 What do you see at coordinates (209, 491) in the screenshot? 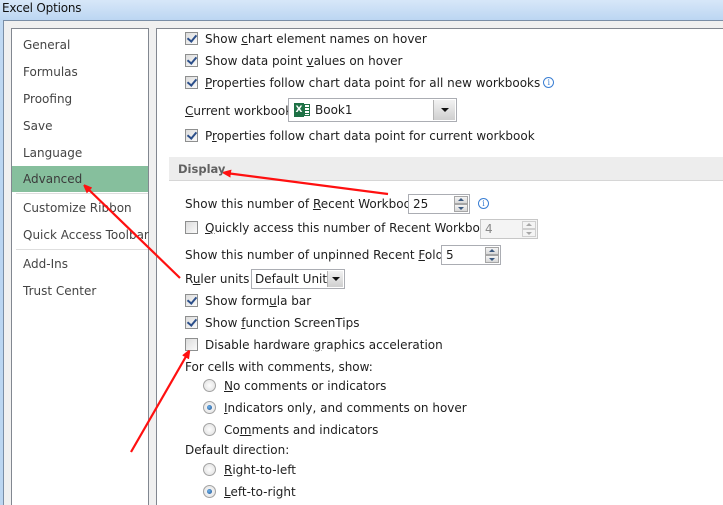
I see `left-to-right-radio` at bounding box center [209, 491].